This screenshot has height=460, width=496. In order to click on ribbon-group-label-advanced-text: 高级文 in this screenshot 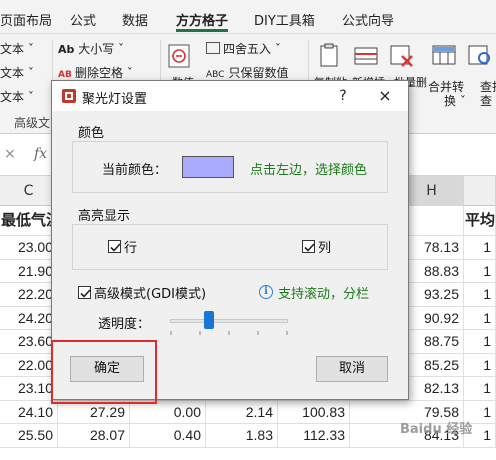, I will do `click(32, 123)`.